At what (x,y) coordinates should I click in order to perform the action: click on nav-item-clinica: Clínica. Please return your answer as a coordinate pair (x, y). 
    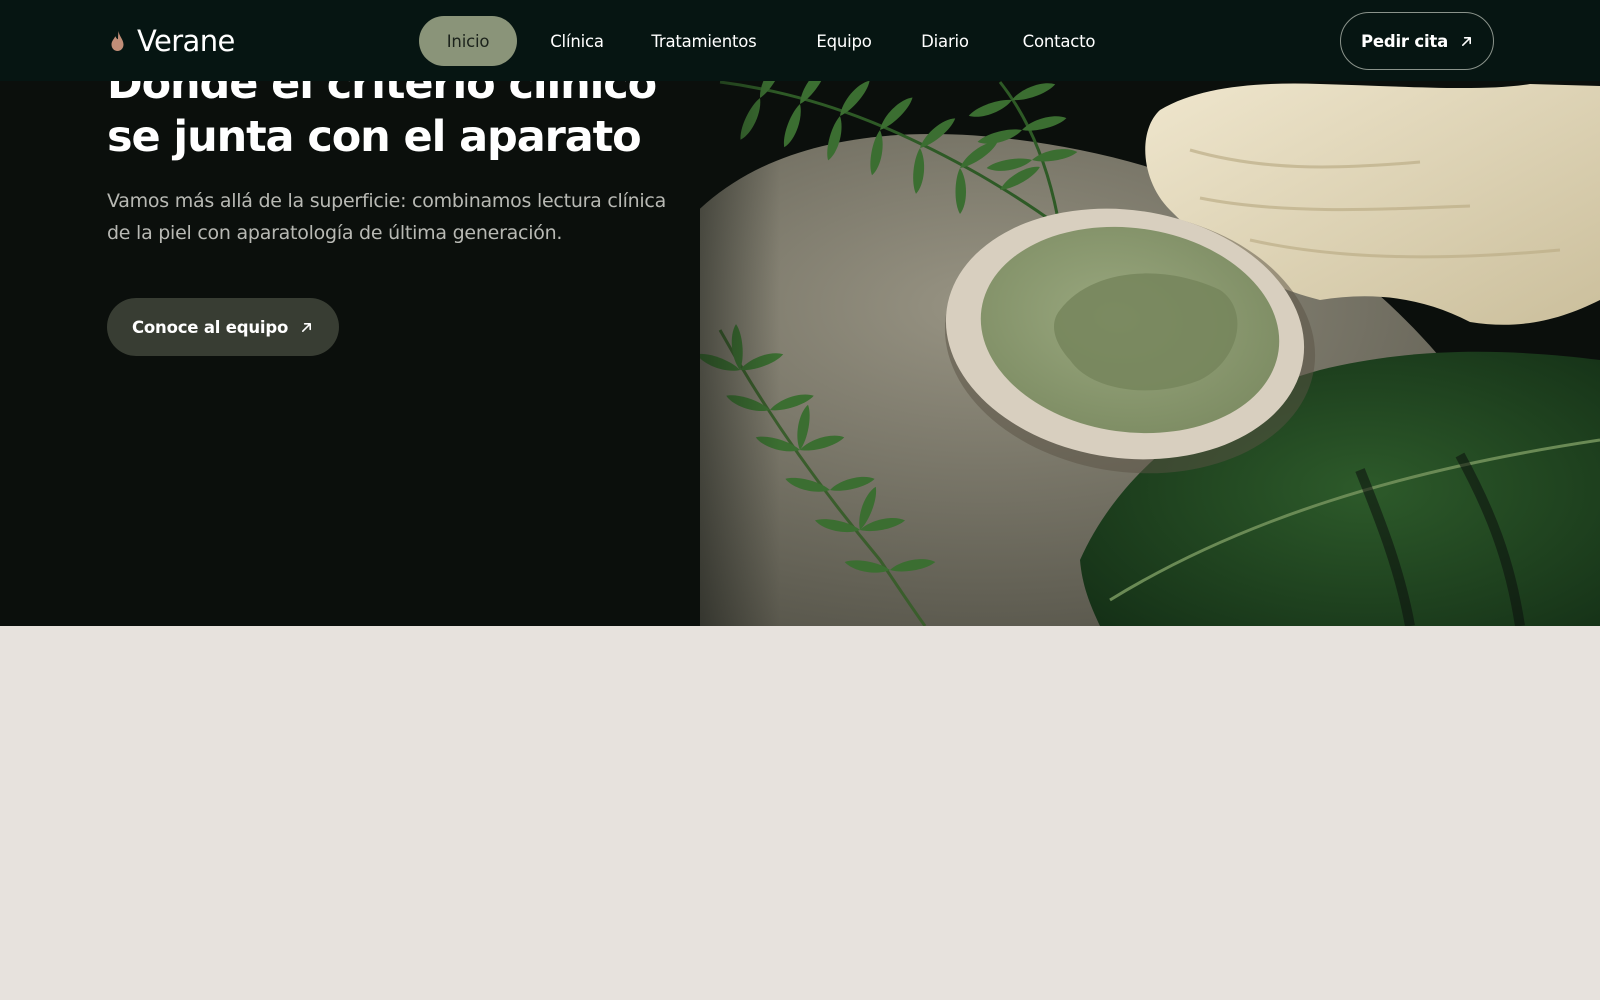
    Looking at the image, I should click on (577, 41).